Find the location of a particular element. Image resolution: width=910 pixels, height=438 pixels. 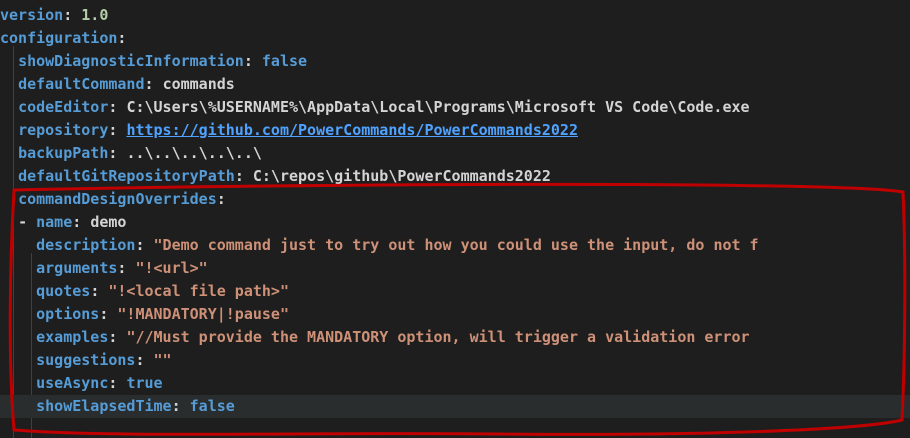

code-line: version: 1.0 is located at coordinates (455, 15).